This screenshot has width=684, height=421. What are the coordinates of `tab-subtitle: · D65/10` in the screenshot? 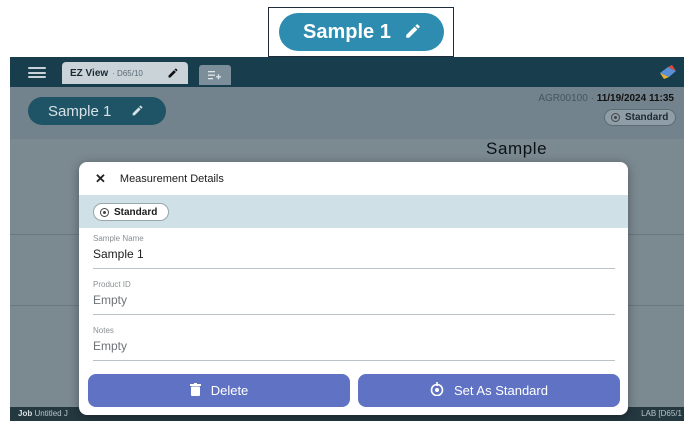 It's located at (127, 73).